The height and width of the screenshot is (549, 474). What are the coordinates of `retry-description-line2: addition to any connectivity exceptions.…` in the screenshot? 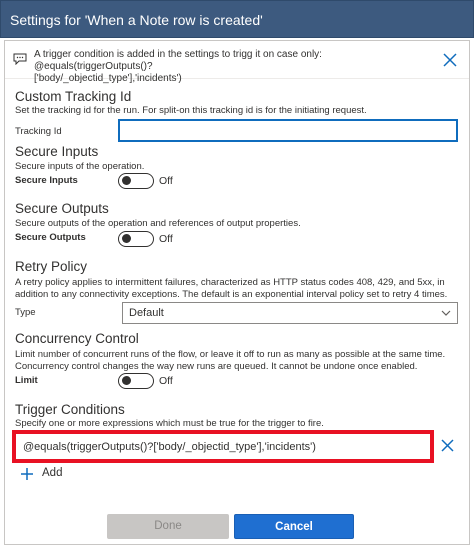 It's located at (231, 294).